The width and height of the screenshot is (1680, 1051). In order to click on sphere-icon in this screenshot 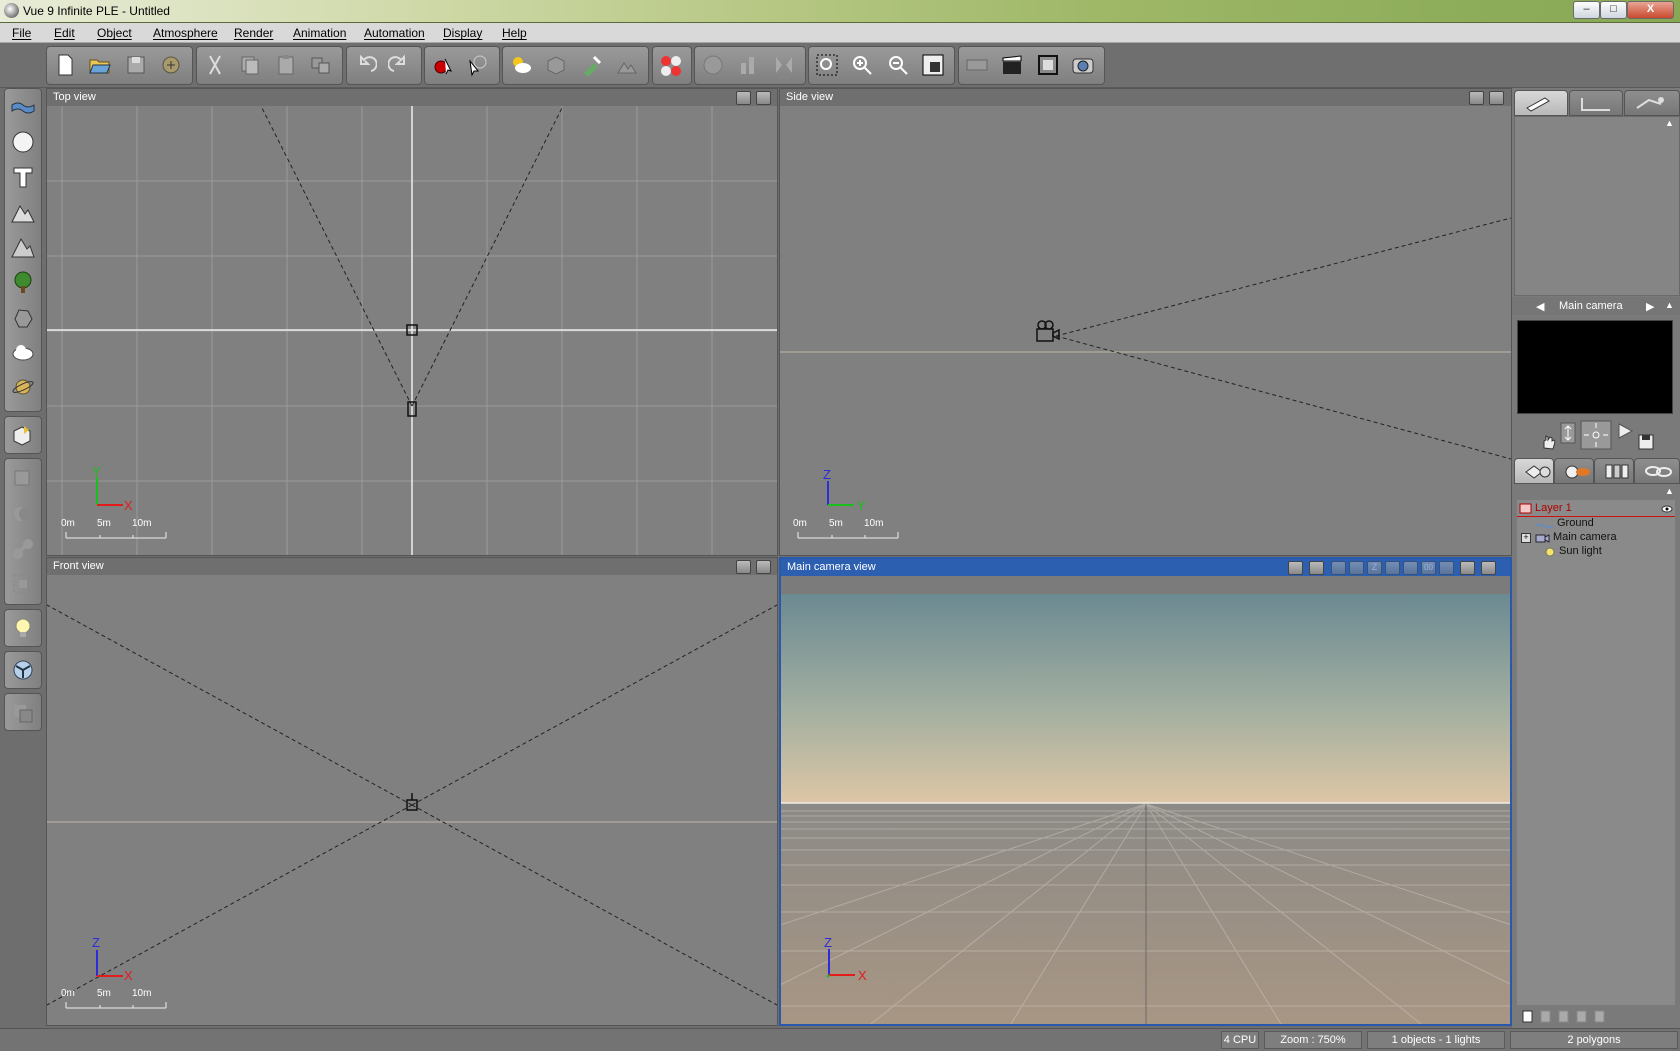, I will do `click(23, 142)`.